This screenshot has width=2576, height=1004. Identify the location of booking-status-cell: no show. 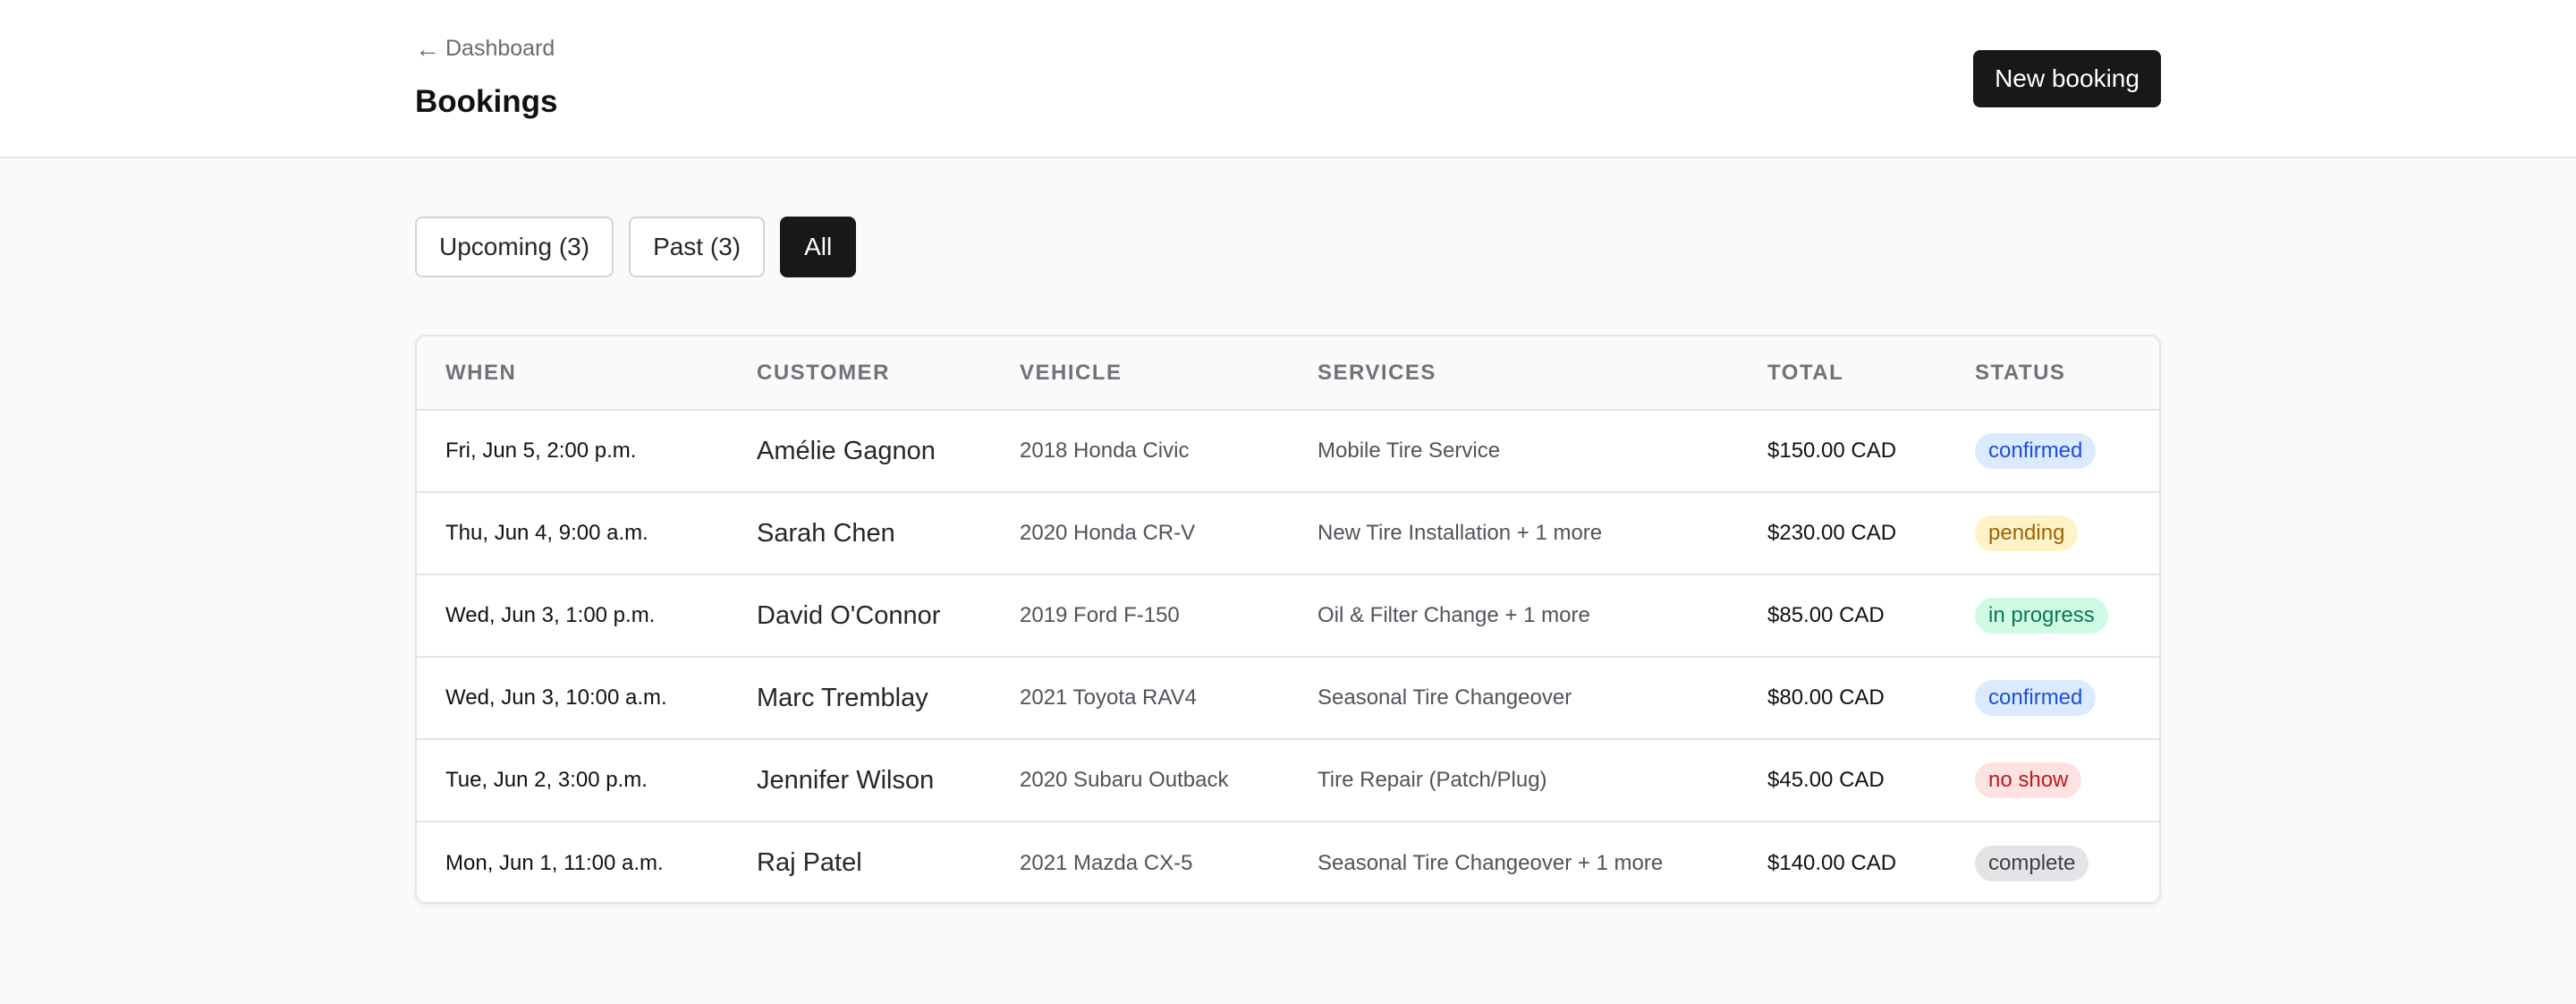
(2067, 779).